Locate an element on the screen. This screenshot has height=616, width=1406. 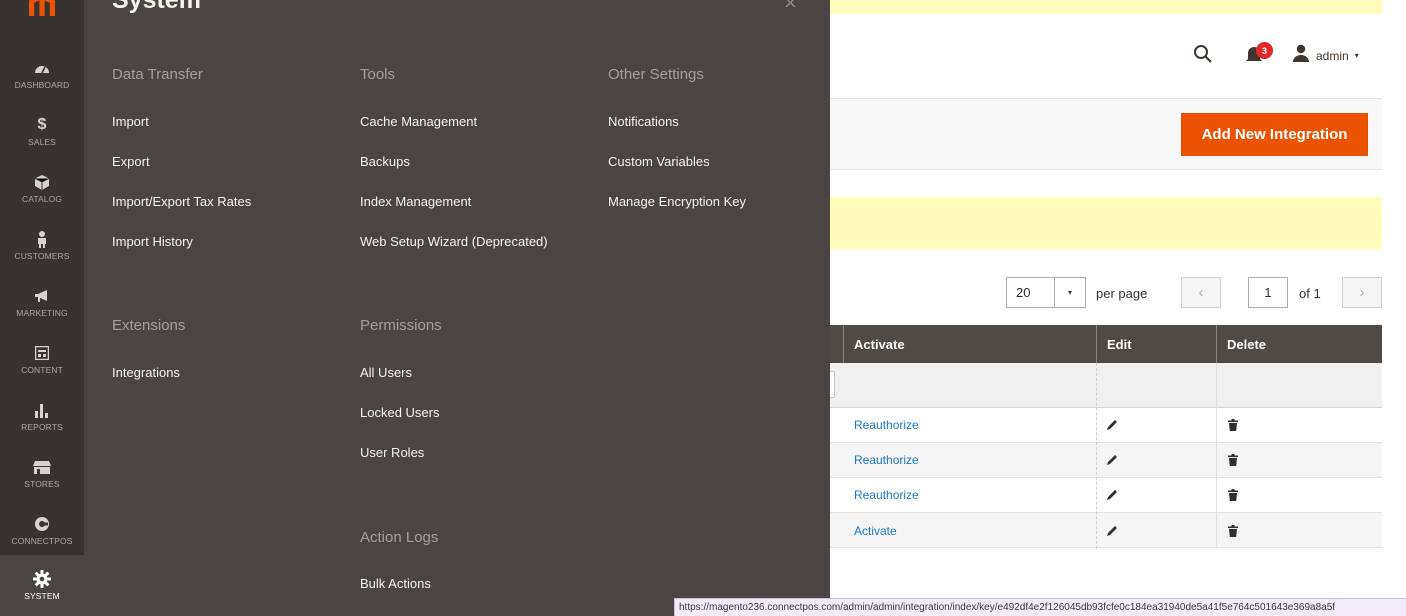
menu-link-all-users: All Users is located at coordinates (386, 372).